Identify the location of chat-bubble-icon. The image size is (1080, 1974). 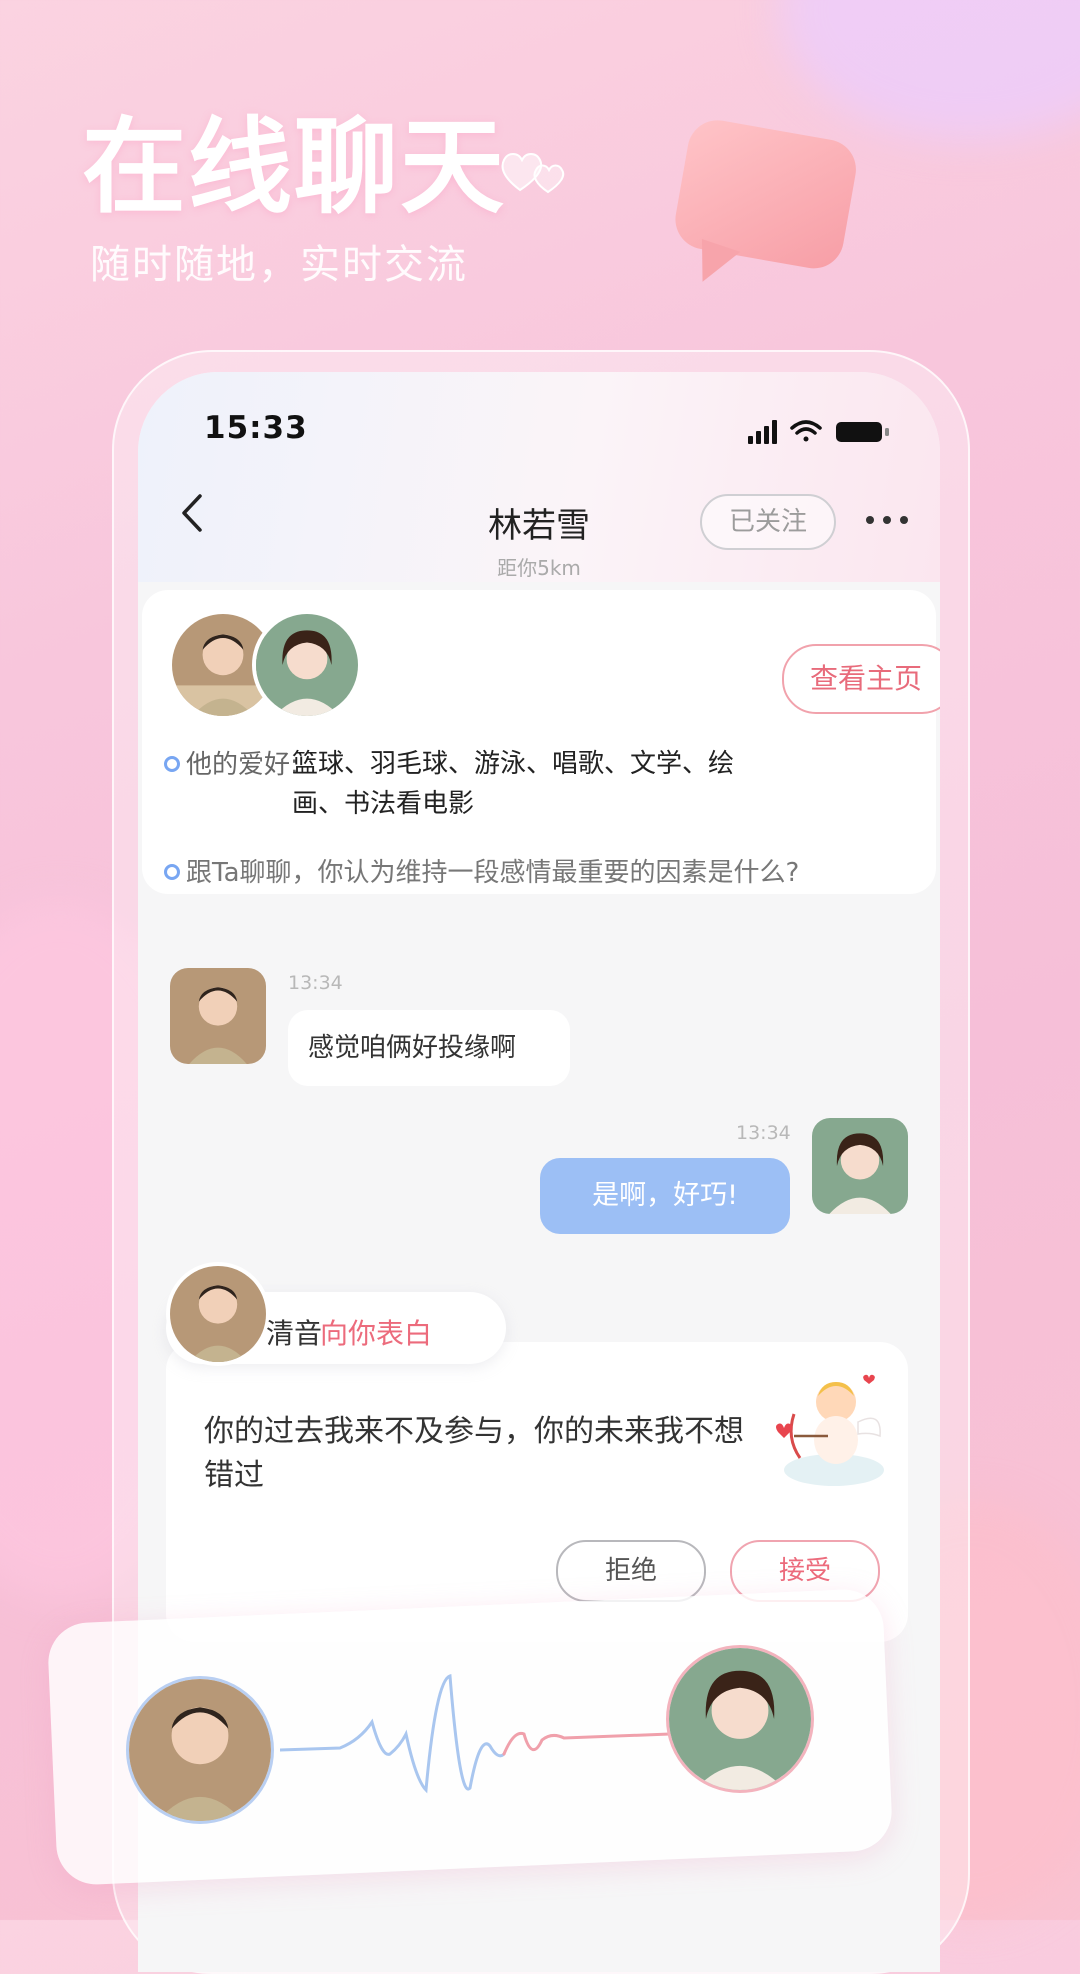
(765, 201).